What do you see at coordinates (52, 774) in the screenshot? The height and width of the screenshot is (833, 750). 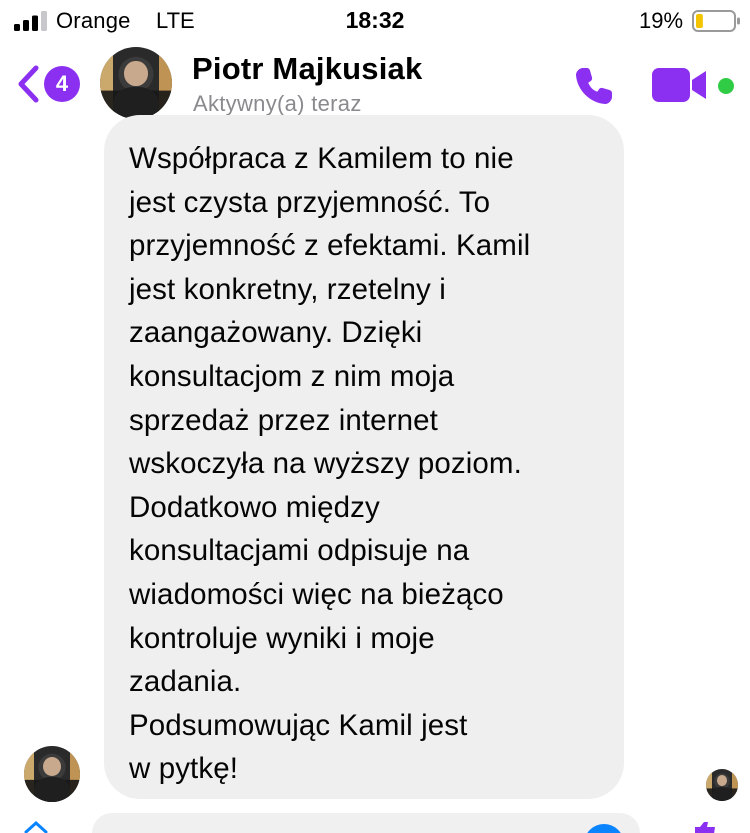 I see `sender-avatar` at bounding box center [52, 774].